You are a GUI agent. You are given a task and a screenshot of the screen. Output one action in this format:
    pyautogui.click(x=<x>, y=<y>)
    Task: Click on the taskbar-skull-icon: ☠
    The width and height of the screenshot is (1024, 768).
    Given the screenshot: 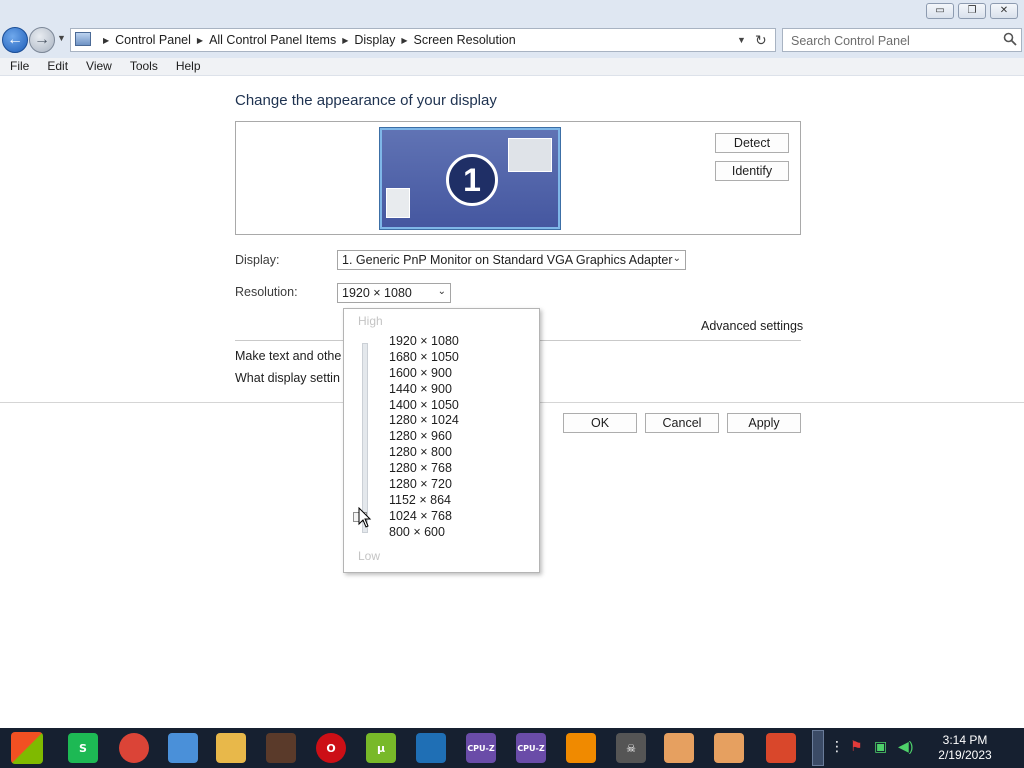 What is the action you would take?
    pyautogui.click(x=631, y=748)
    